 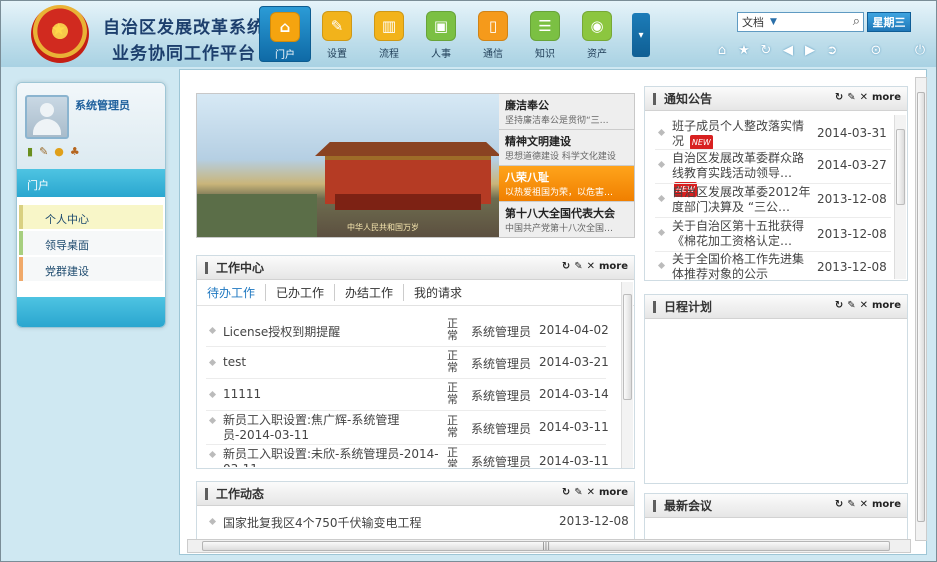 What do you see at coordinates (773, 22) in the screenshot?
I see `chevron-down-icon: ▼` at bounding box center [773, 22].